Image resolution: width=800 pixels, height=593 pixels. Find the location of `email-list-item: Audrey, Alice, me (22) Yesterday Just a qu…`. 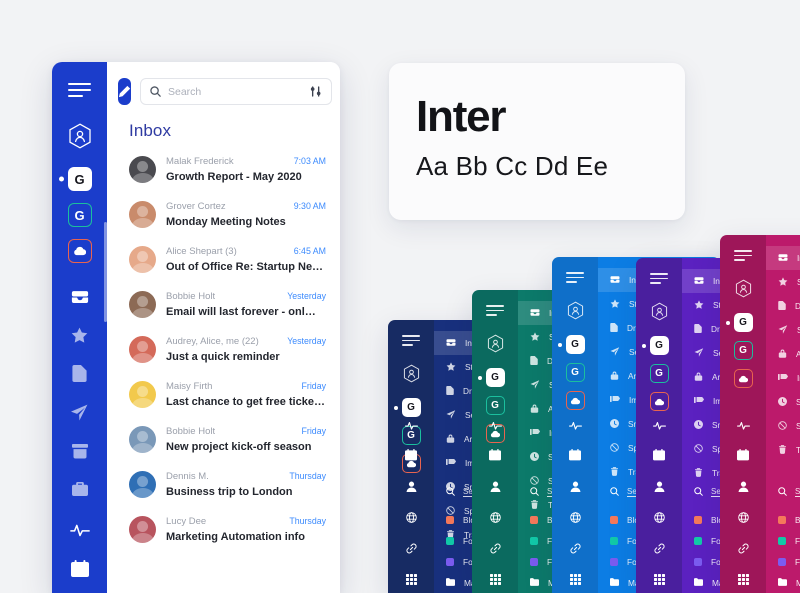

email-list-item: Audrey, Alice, me (22) Yesterday Just a qu… is located at coordinates (227, 349).